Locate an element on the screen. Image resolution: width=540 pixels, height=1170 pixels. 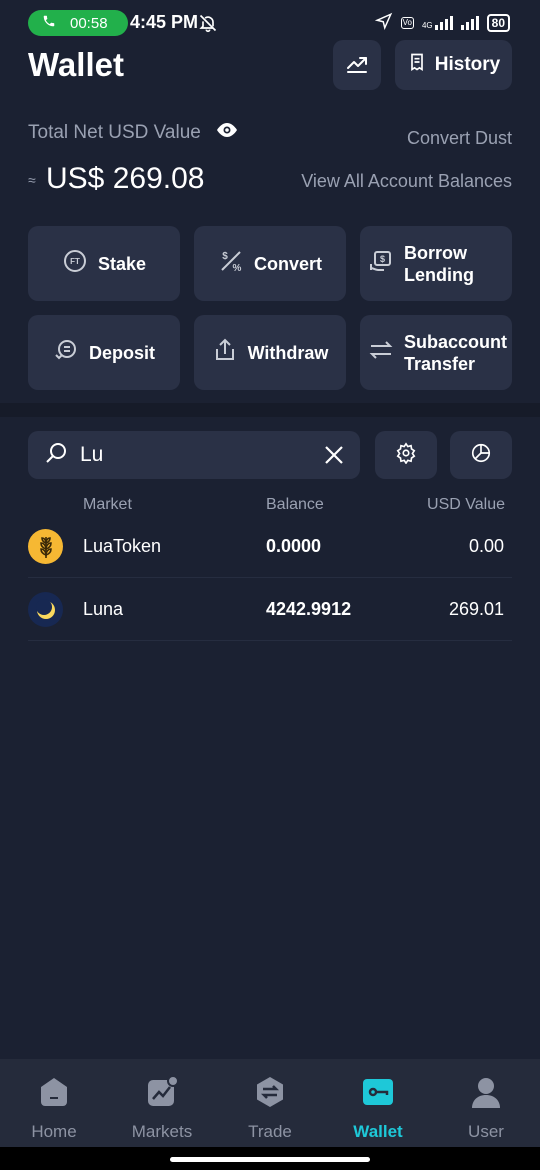
deposit-icon is located at coordinates (66, 352).